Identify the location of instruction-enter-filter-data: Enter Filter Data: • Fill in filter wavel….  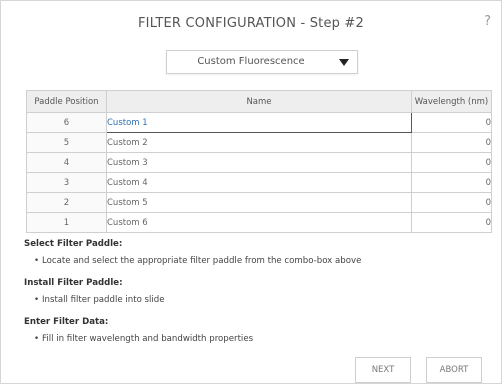
(138, 330).